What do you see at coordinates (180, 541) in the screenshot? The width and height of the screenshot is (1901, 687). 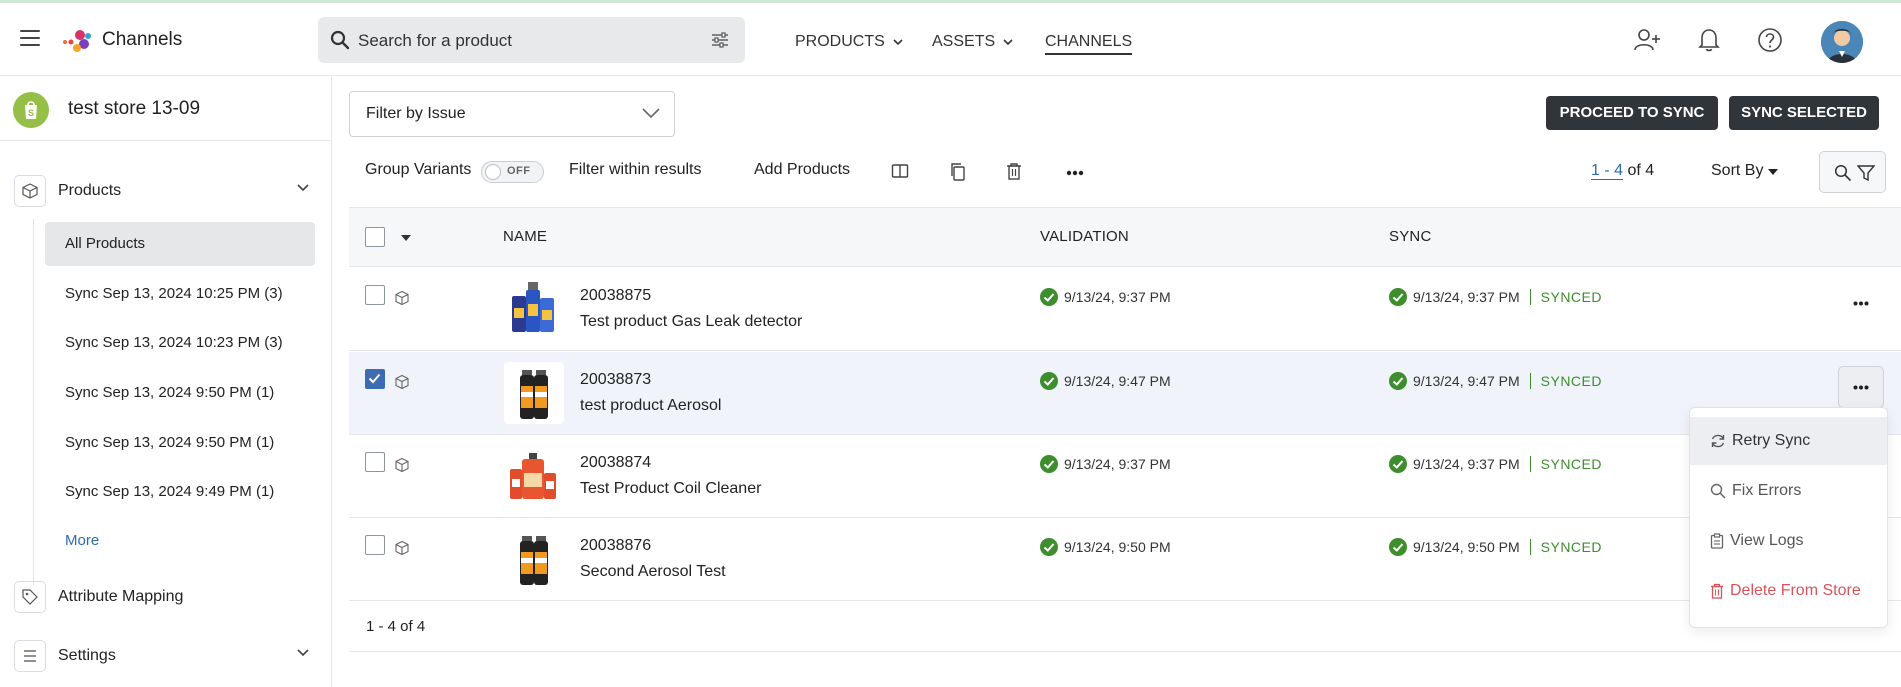 I see `sidebar-more-link: More` at bounding box center [180, 541].